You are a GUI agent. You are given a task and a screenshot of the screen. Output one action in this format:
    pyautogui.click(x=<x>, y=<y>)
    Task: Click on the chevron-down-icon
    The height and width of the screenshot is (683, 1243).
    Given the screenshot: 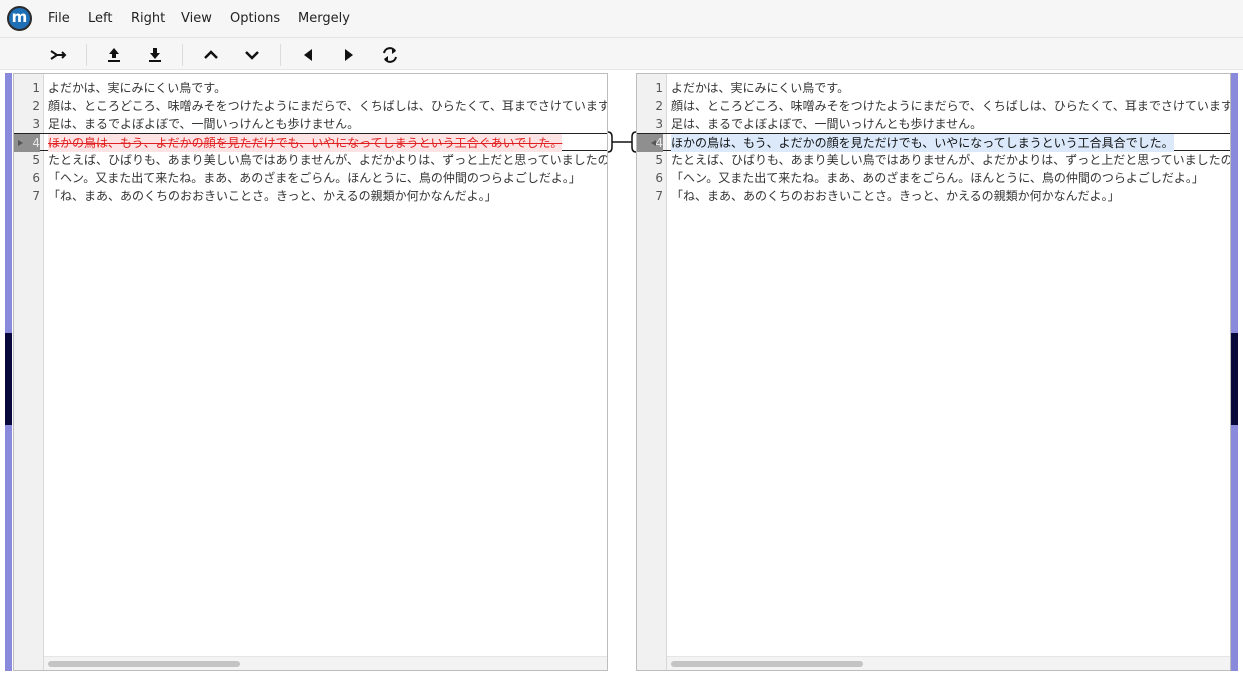 What is the action you would take?
    pyautogui.click(x=252, y=55)
    